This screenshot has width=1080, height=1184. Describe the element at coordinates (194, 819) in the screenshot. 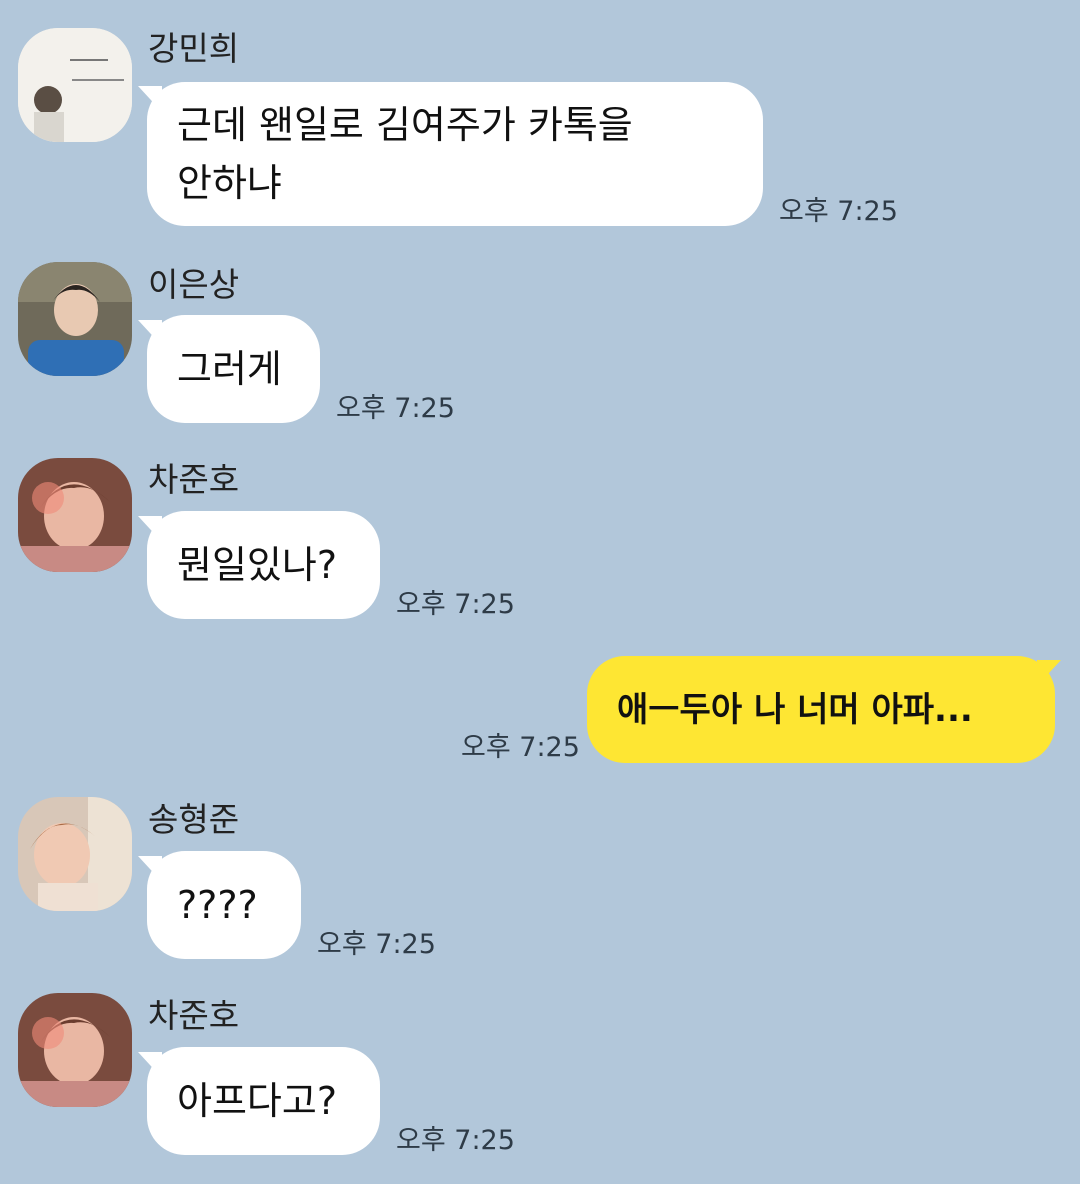

I see `sender-name: 송형준` at that location.